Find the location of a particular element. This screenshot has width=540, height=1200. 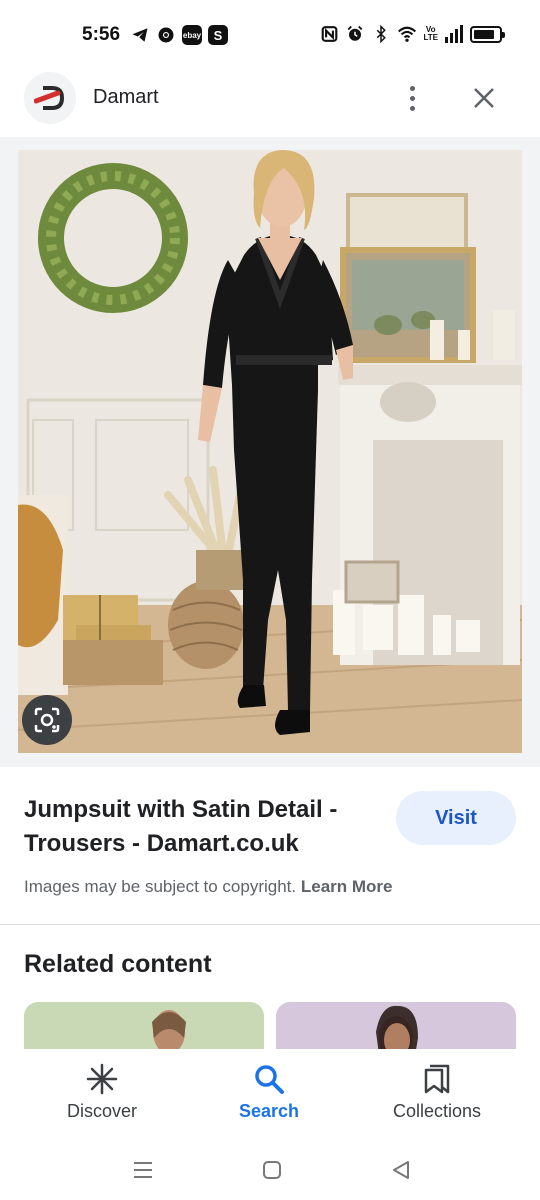

volte-bottom-text: LTE is located at coordinates (430, 37).